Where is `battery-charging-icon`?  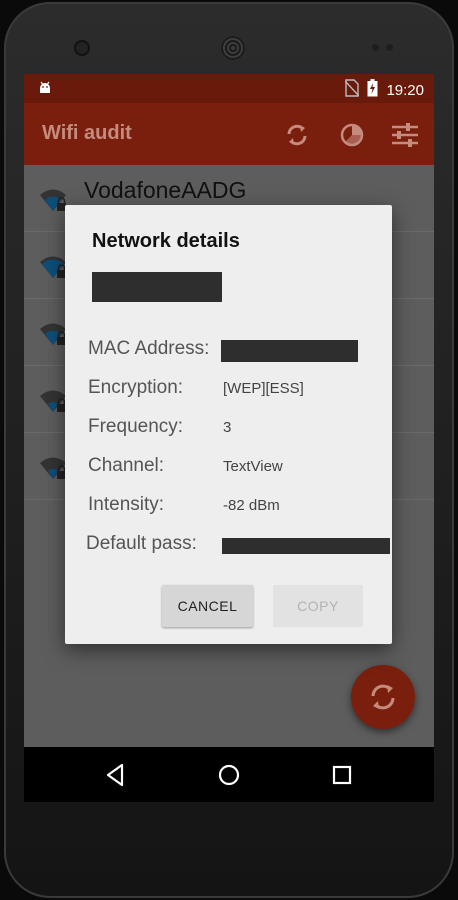
battery-charging-icon is located at coordinates (372, 90).